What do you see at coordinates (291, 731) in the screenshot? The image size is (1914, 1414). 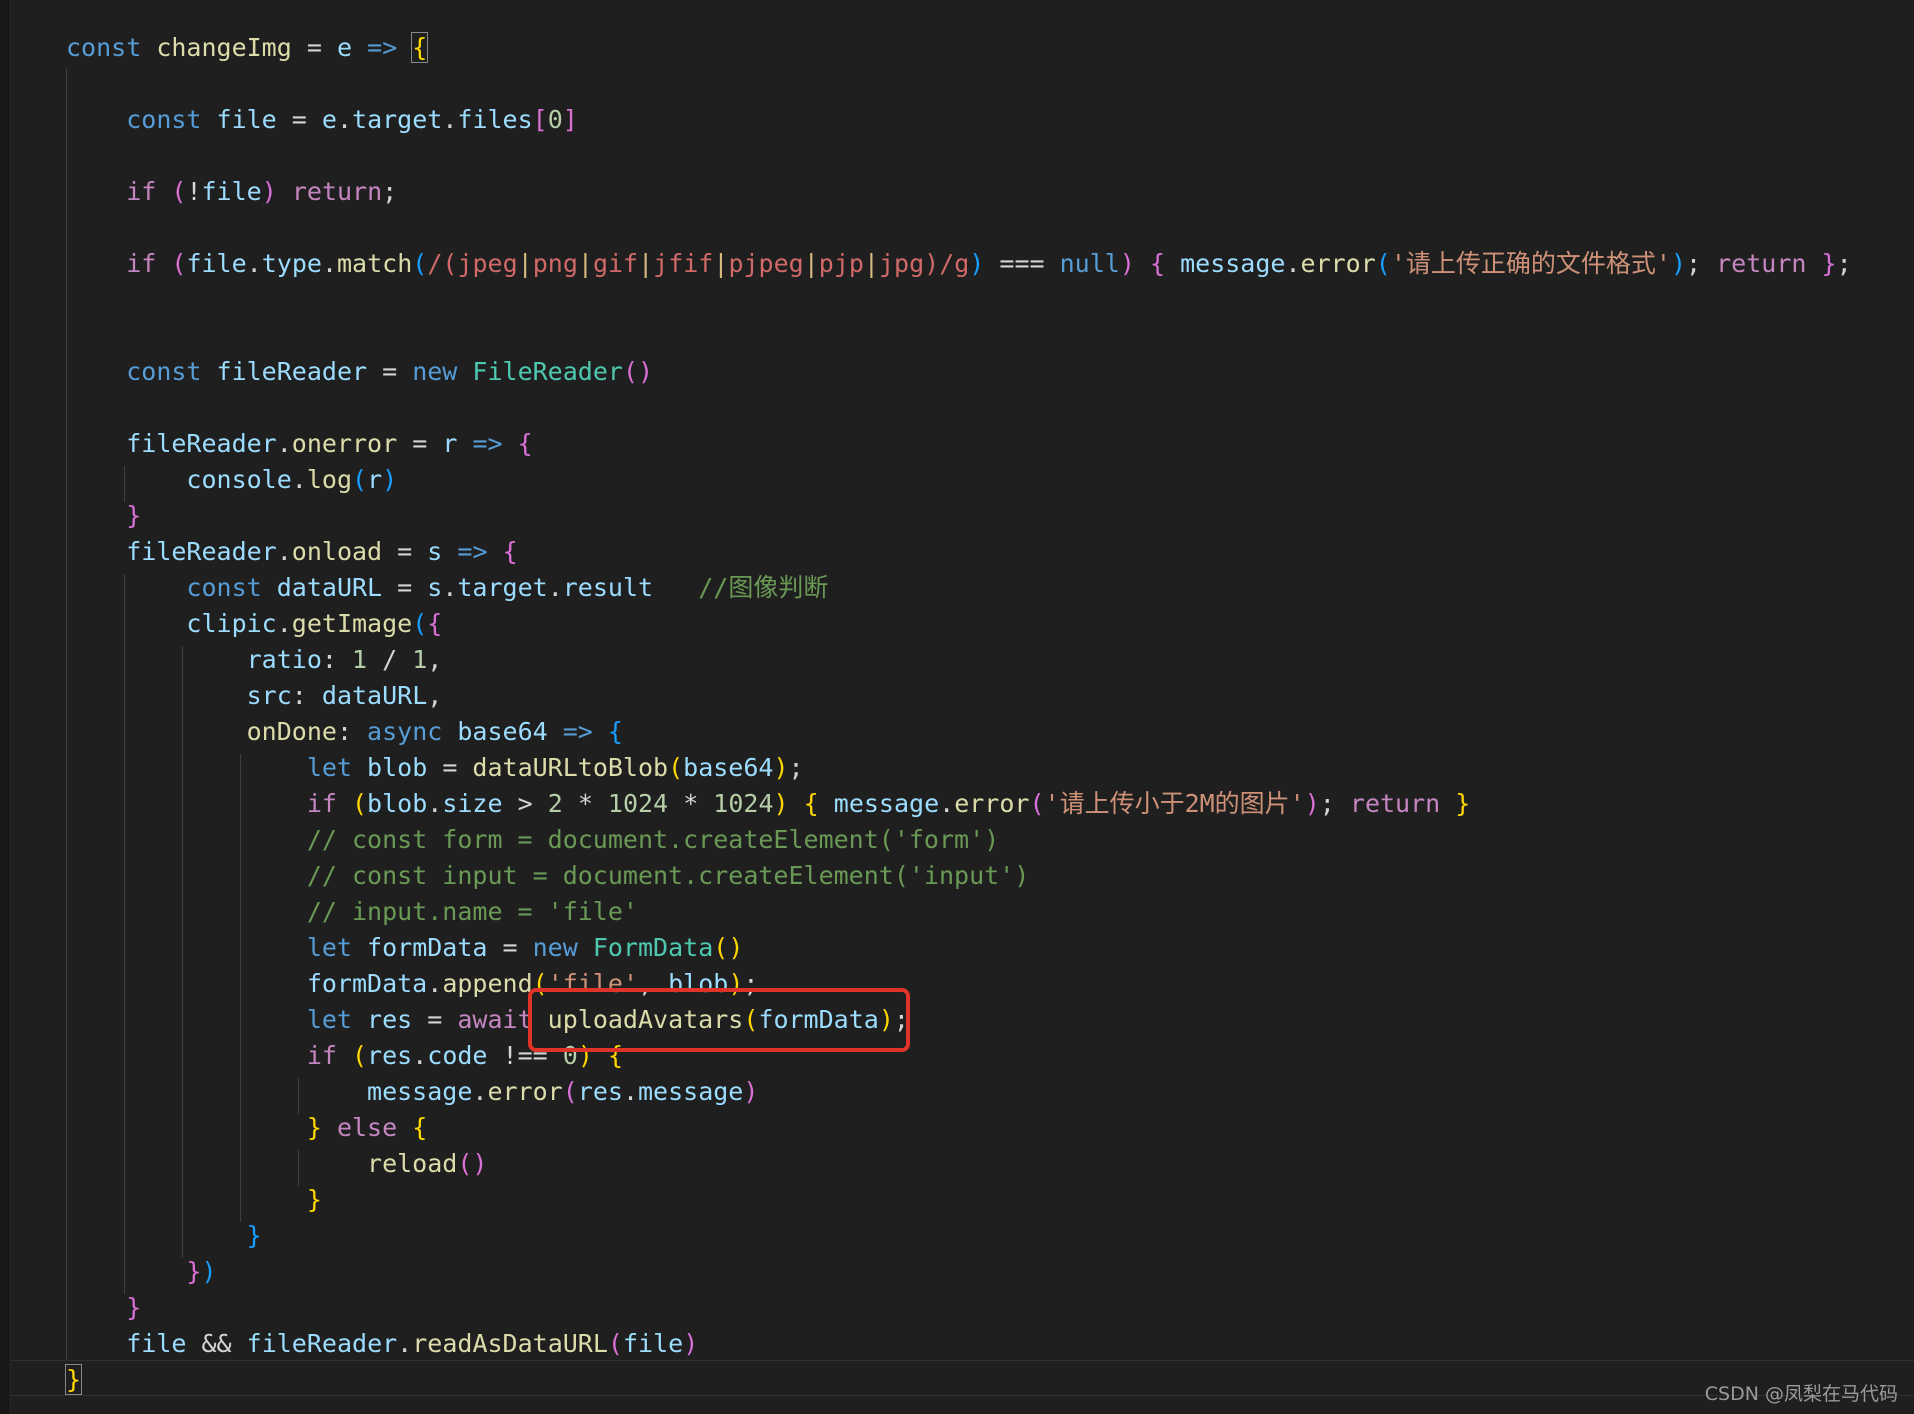 I see `code-token: onDone` at bounding box center [291, 731].